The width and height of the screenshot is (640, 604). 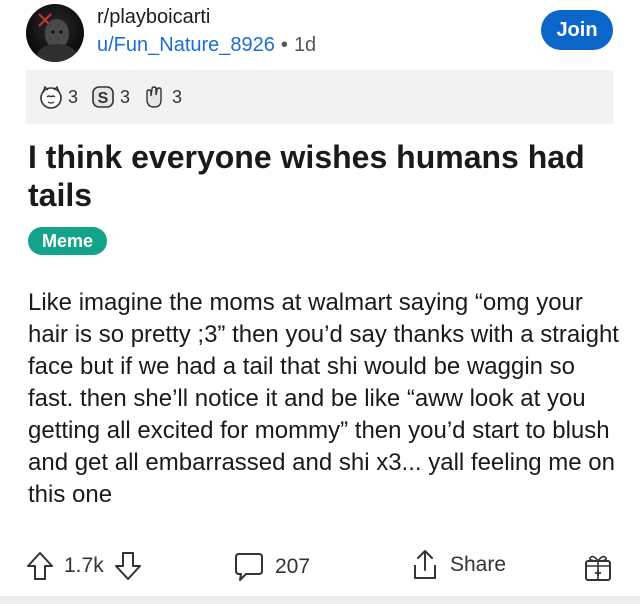 I want to click on svg-text: S, so click(x=103, y=98).